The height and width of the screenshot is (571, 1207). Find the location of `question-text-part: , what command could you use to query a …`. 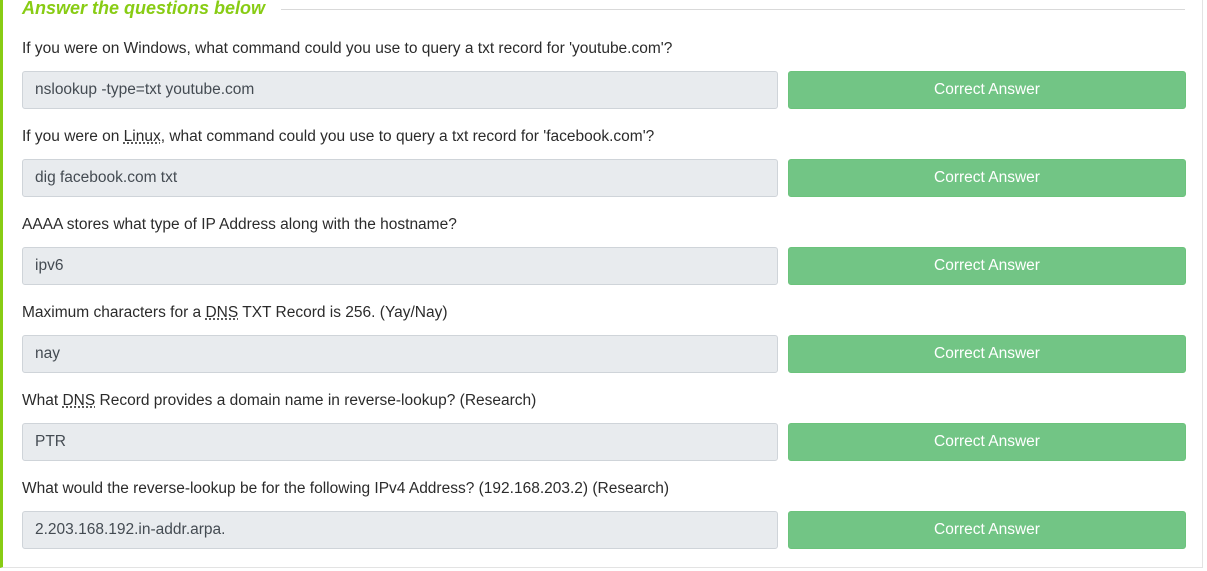

question-text-part: , what command could you use to query a … is located at coordinates (407, 136).